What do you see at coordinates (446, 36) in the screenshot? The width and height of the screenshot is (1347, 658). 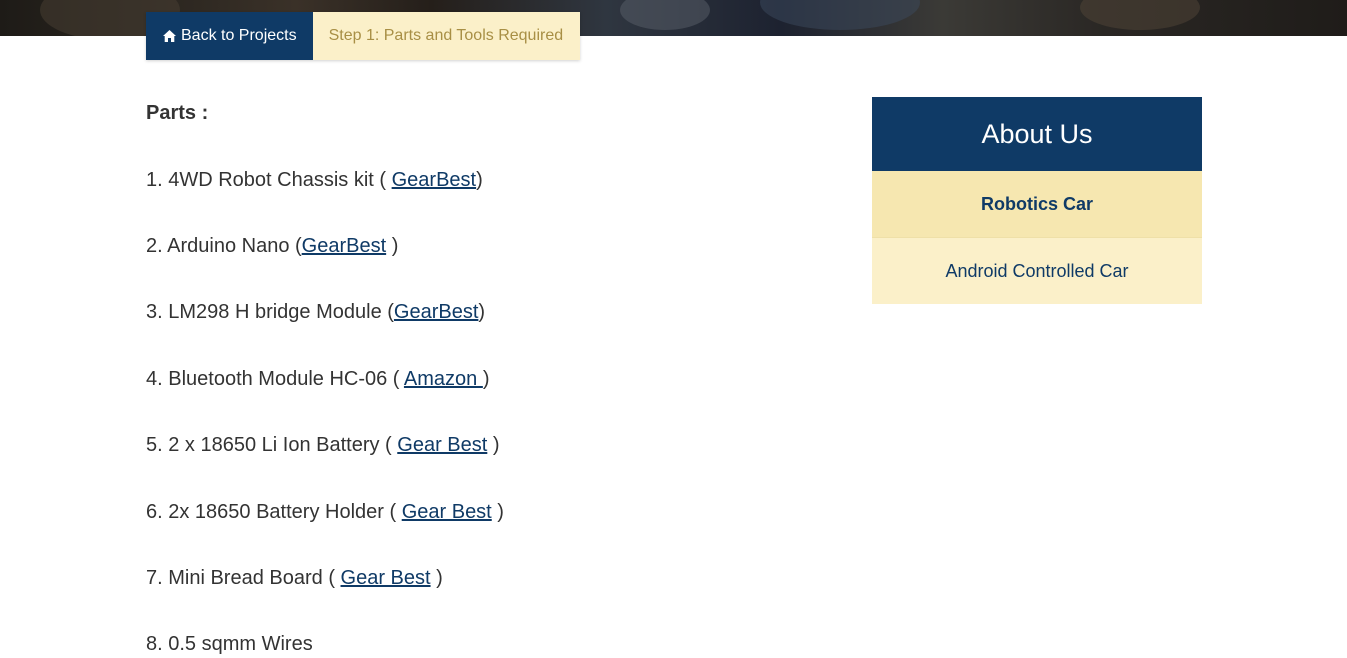 I see `current-step-label: Step 1: Parts and Tools Required` at bounding box center [446, 36].